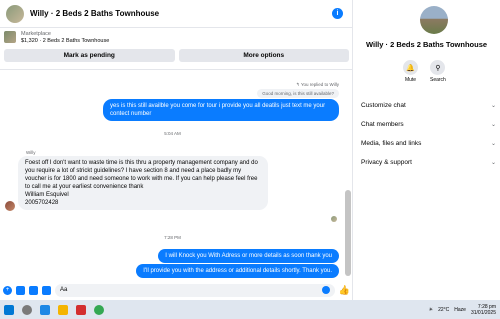  What do you see at coordinates (438, 80) in the screenshot?
I see `search-label: Search` at bounding box center [438, 80].